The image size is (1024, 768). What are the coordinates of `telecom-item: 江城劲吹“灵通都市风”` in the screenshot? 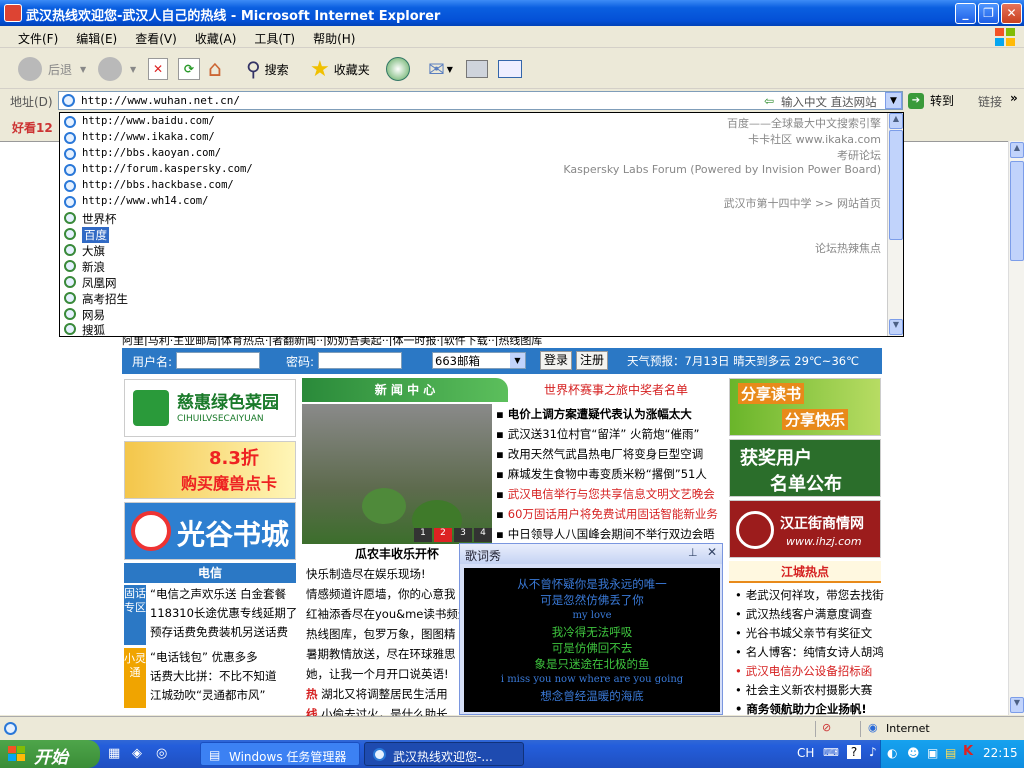 It's located at (225, 695).